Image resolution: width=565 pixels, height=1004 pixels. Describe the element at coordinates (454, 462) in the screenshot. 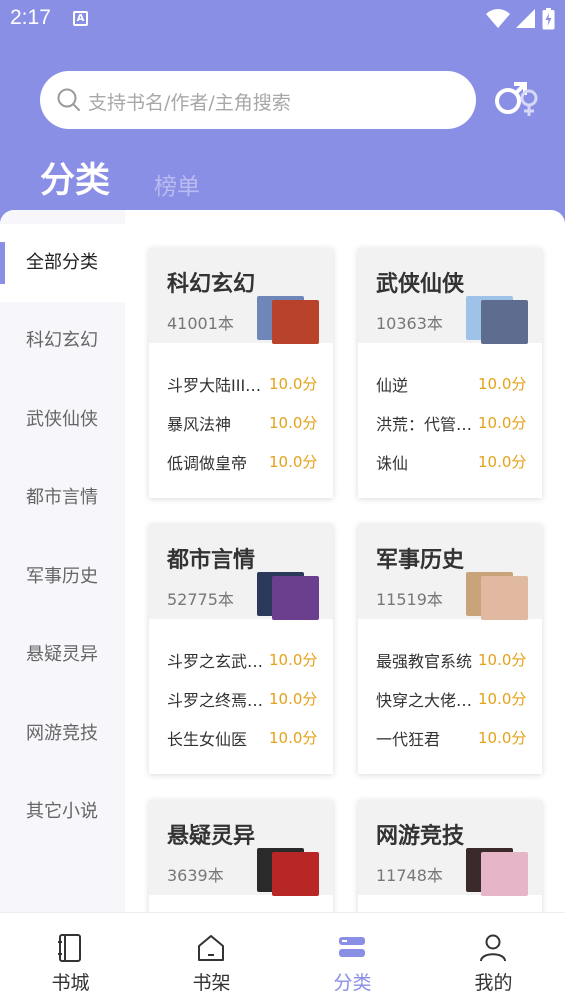

I see `book-row: 诛仙 10.0分` at that location.